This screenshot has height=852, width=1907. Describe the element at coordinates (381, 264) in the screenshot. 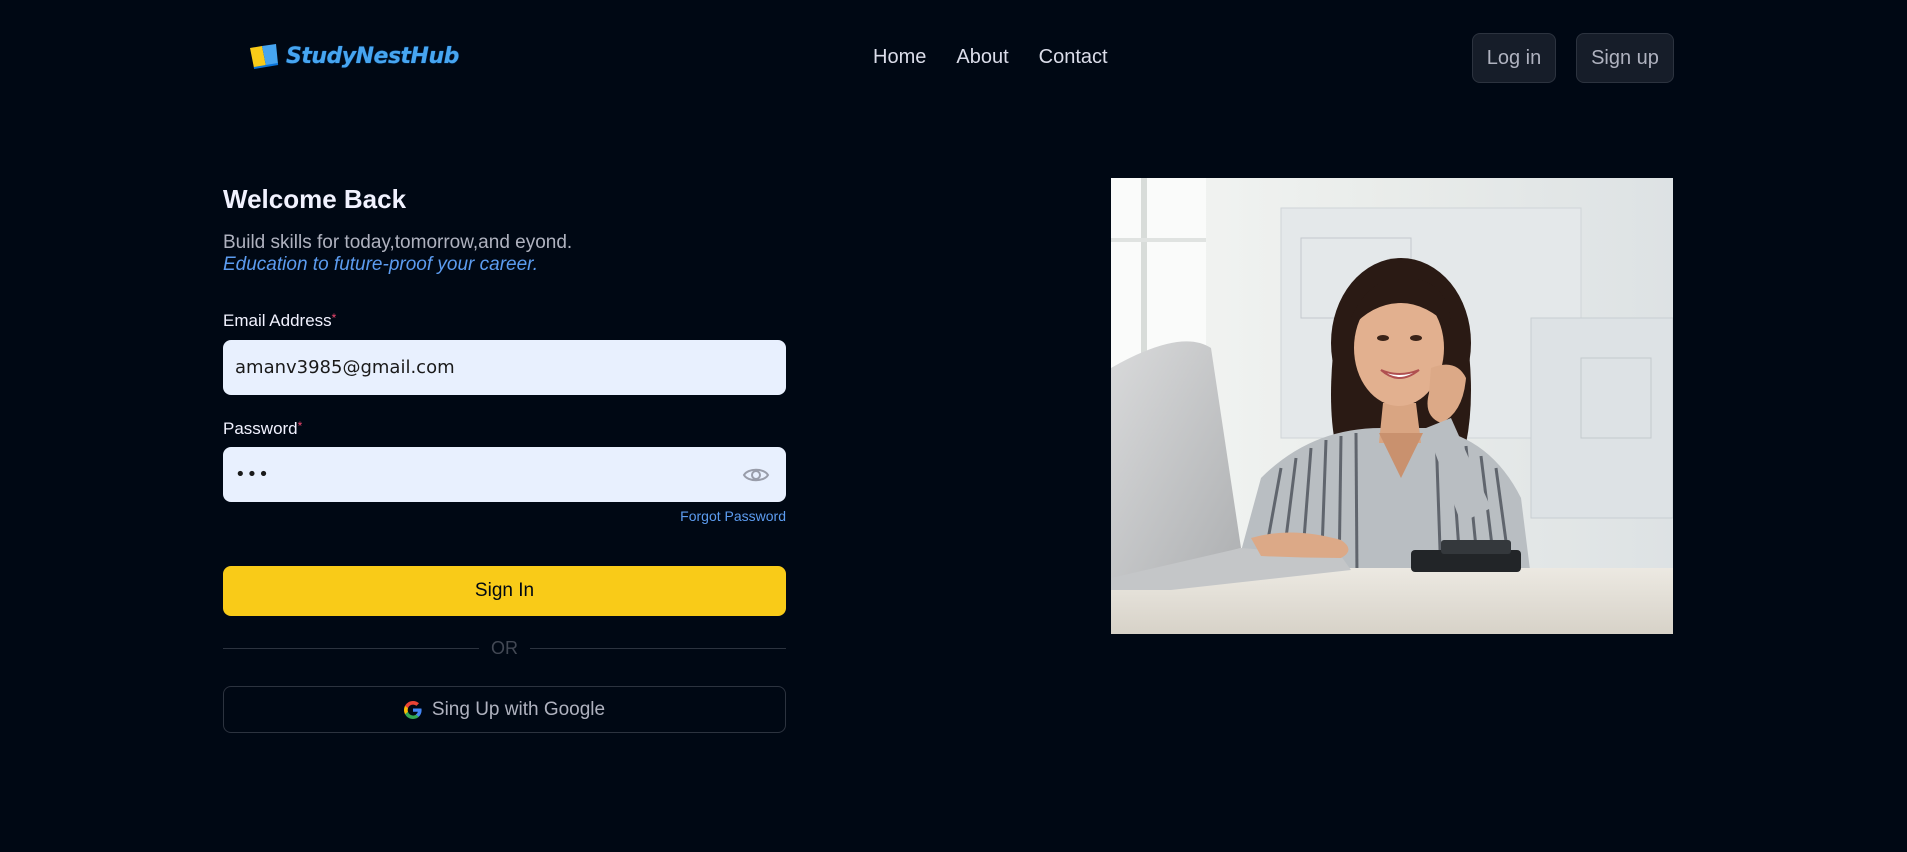

I see `tagline: Education to future-proof your career.` at that location.